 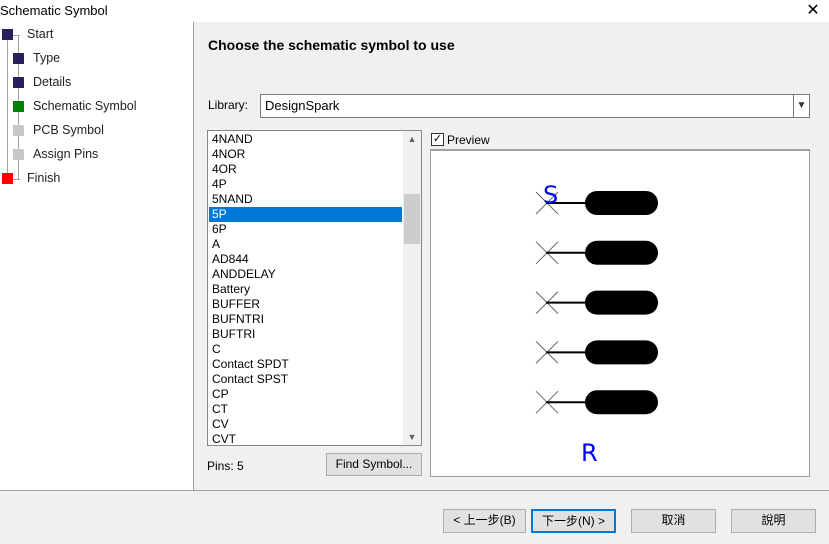 What do you see at coordinates (550, 195) in the screenshot?
I see `symbol-top-label: S` at bounding box center [550, 195].